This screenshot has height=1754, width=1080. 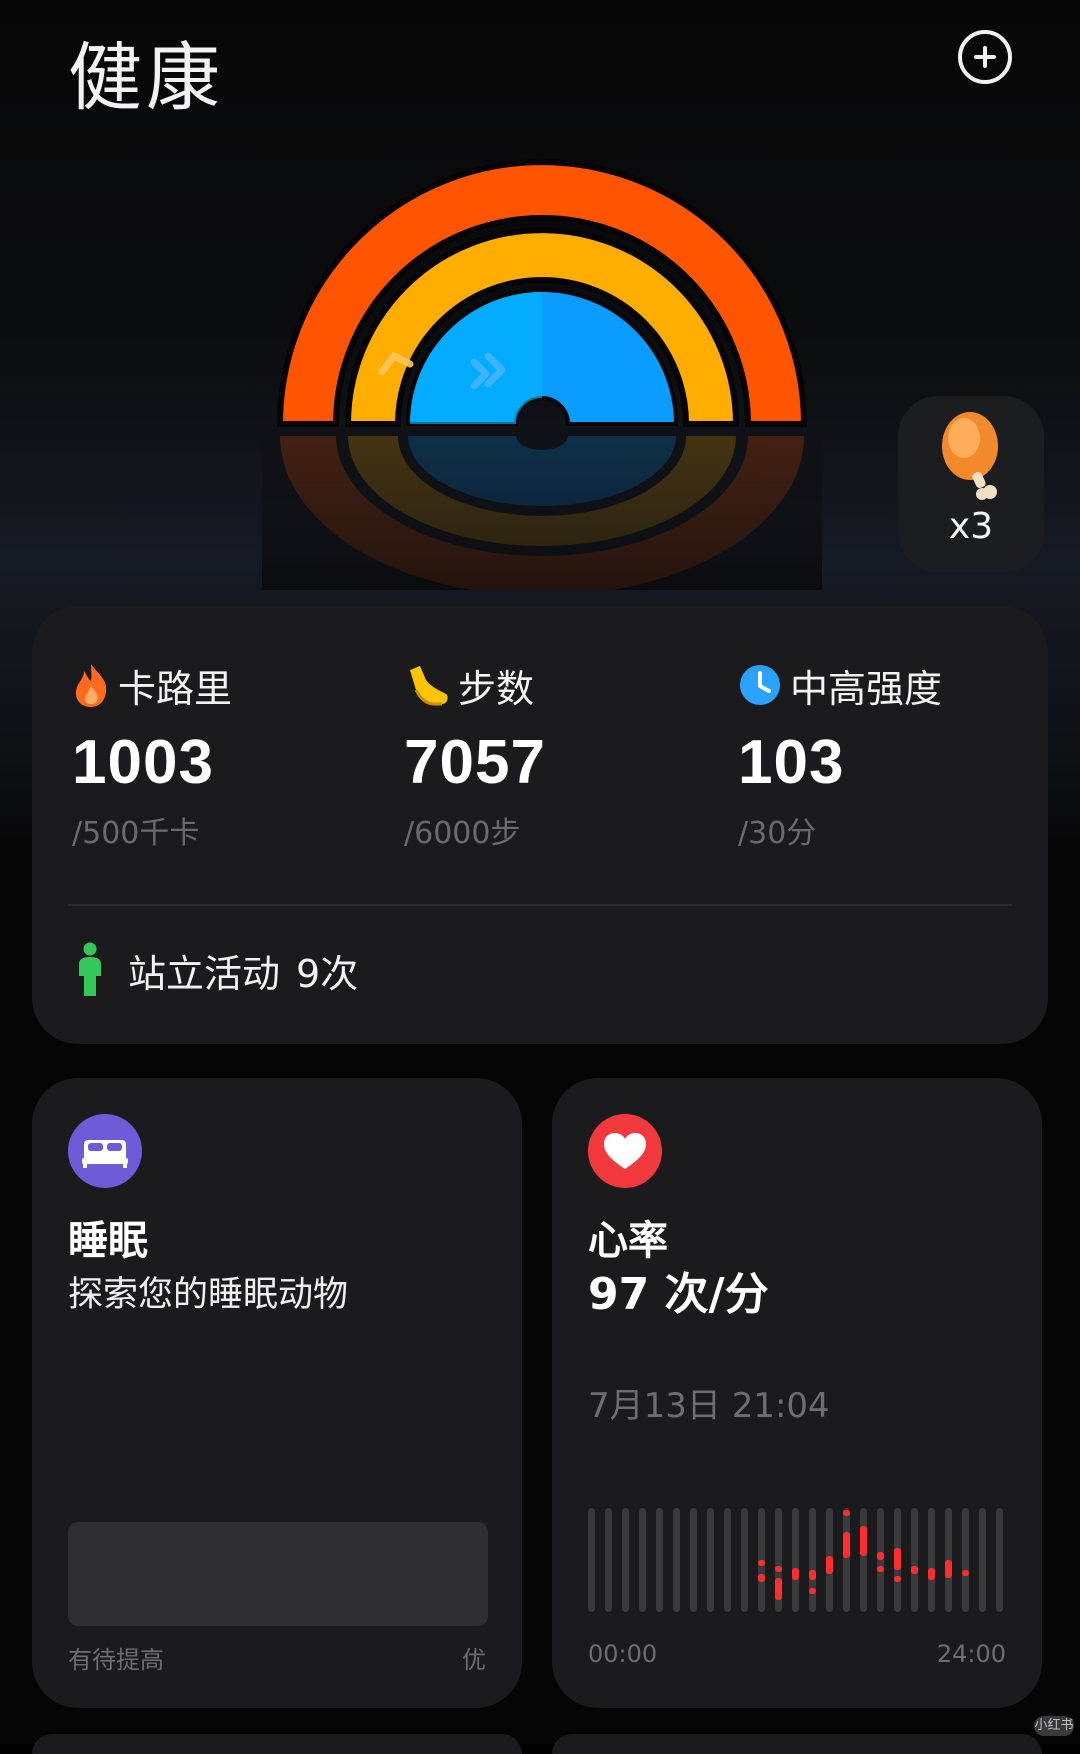 What do you see at coordinates (709, 1406) in the screenshot?
I see `heart-rate-time: 7月13日 21:04` at bounding box center [709, 1406].